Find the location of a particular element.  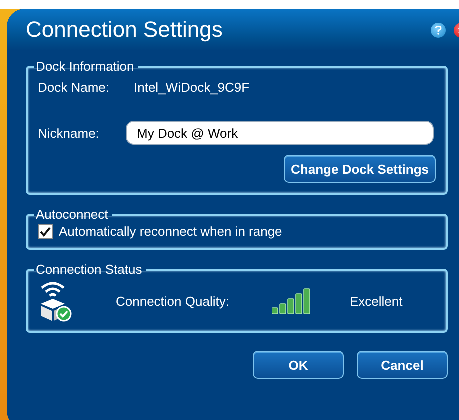

check-icon is located at coordinates (45, 231).